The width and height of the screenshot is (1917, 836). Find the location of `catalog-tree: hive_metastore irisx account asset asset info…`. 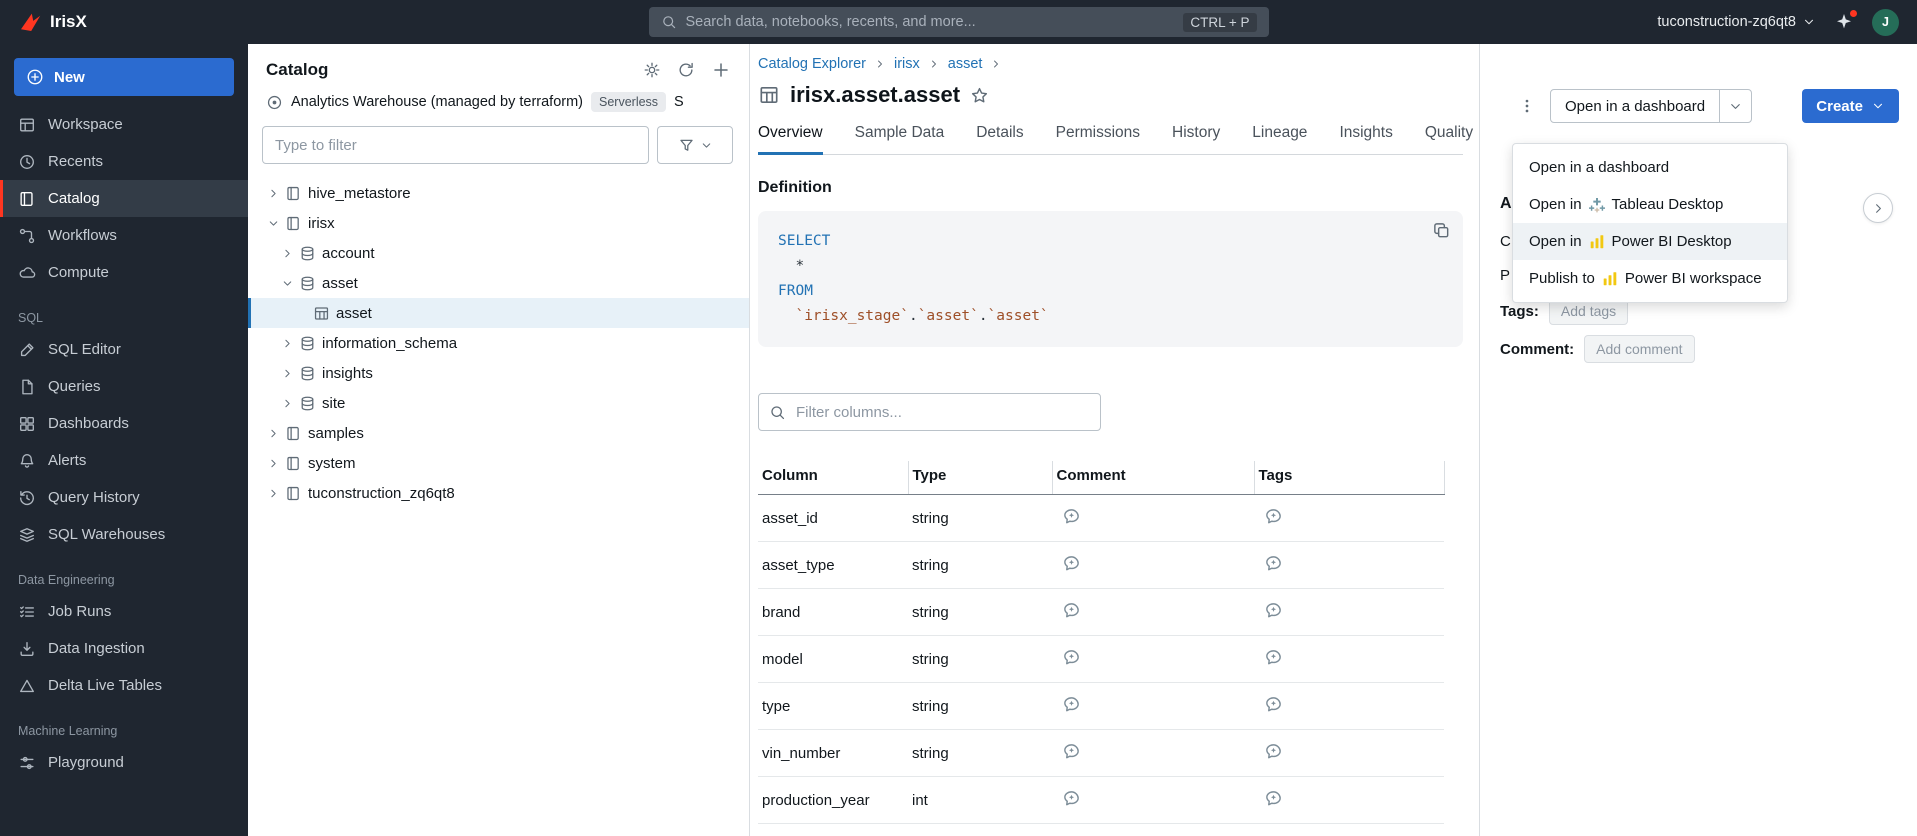

catalog-tree: hive_metastore irisx account asset asset info… is located at coordinates (498, 343).